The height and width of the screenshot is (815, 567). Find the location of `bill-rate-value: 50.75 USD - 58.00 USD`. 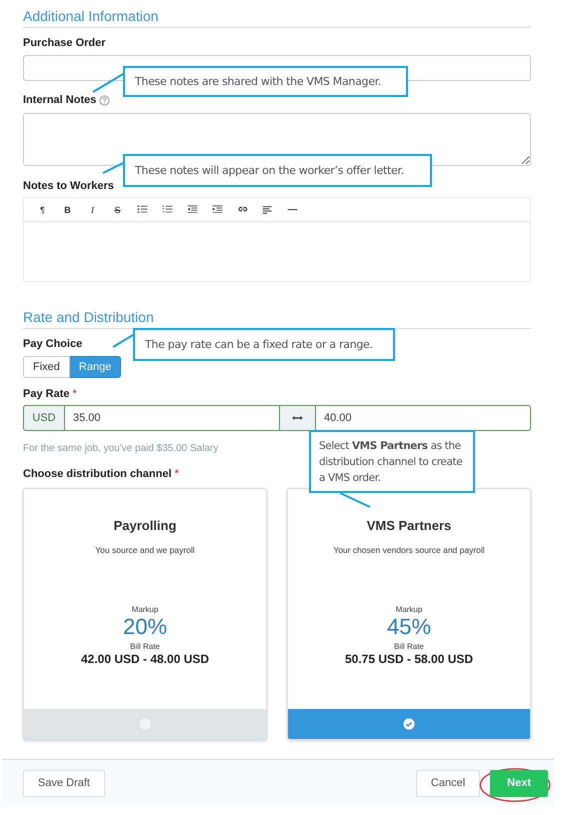

bill-rate-value: 50.75 USD - 58.00 USD is located at coordinates (409, 659).